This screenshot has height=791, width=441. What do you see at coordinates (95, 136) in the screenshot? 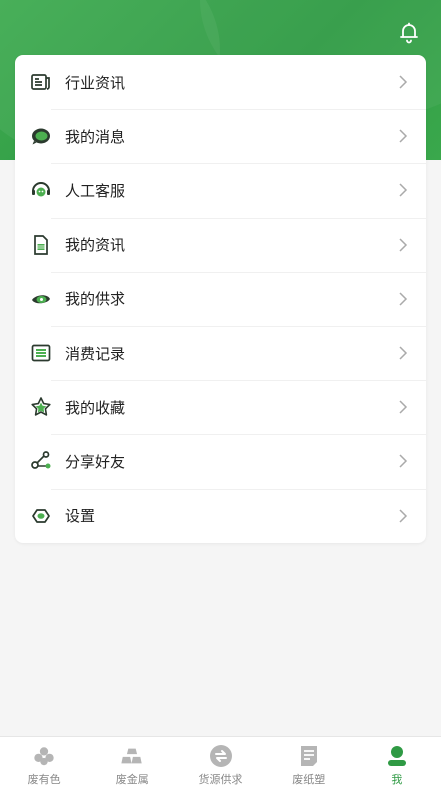
I see `menu-label: 我的消息` at bounding box center [95, 136].